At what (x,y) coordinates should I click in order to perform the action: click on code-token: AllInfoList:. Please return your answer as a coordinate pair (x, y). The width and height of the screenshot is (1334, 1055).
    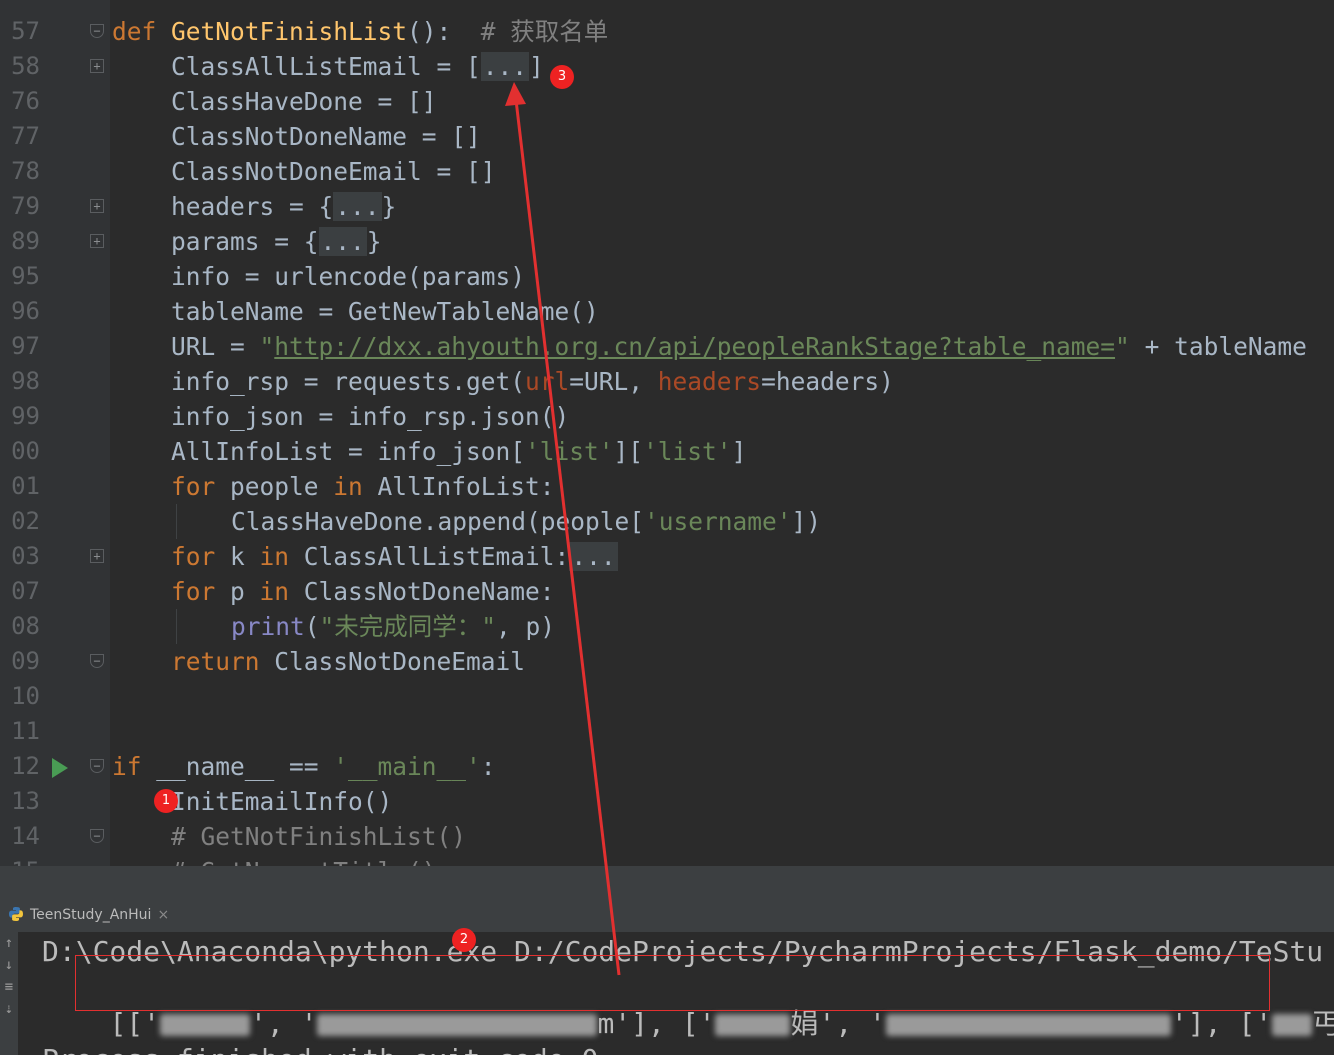
    Looking at the image, I should click on (466, 486).